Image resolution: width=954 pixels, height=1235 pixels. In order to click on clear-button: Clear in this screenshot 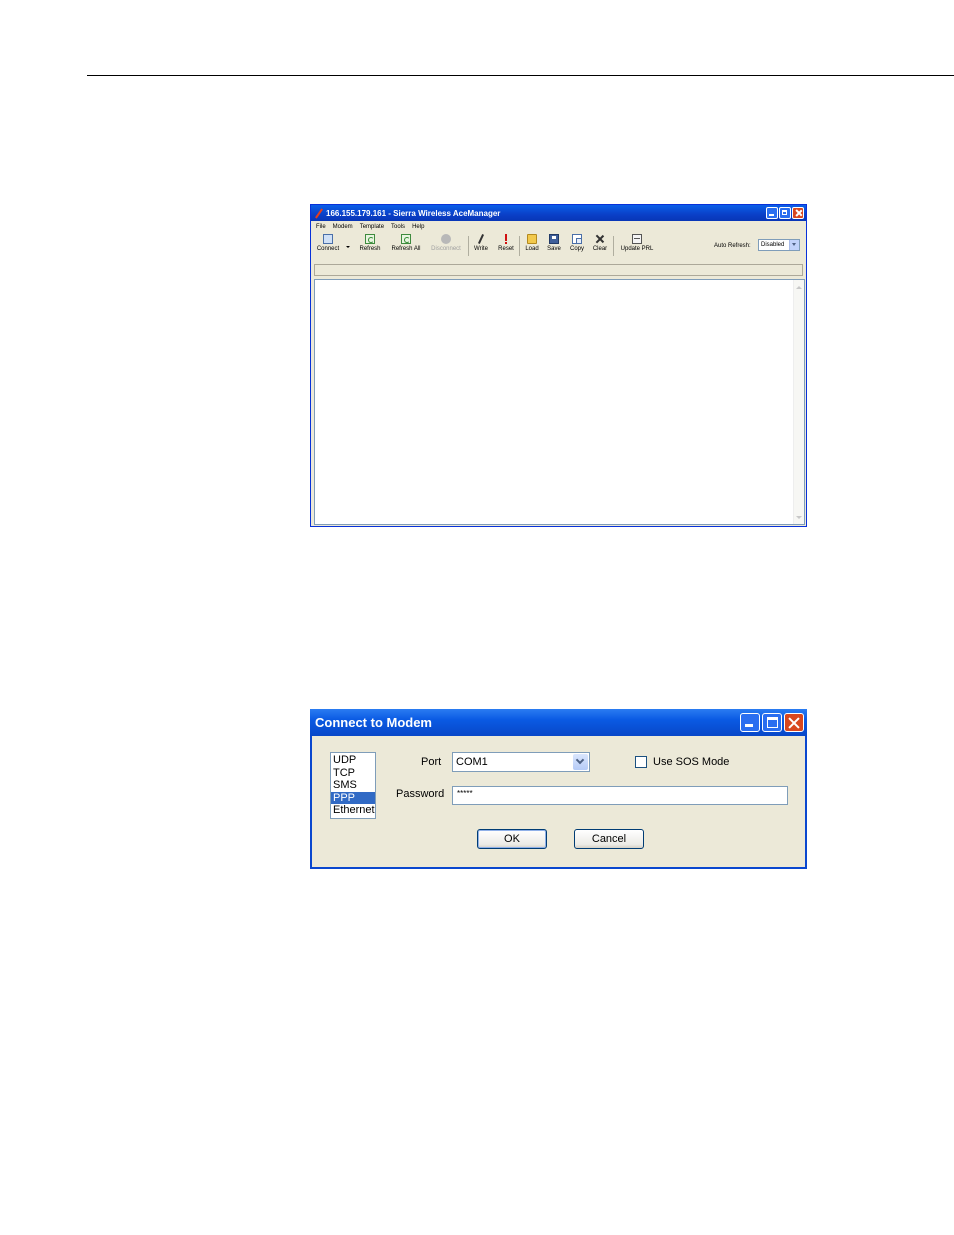, I will do `click(600, 243)`.